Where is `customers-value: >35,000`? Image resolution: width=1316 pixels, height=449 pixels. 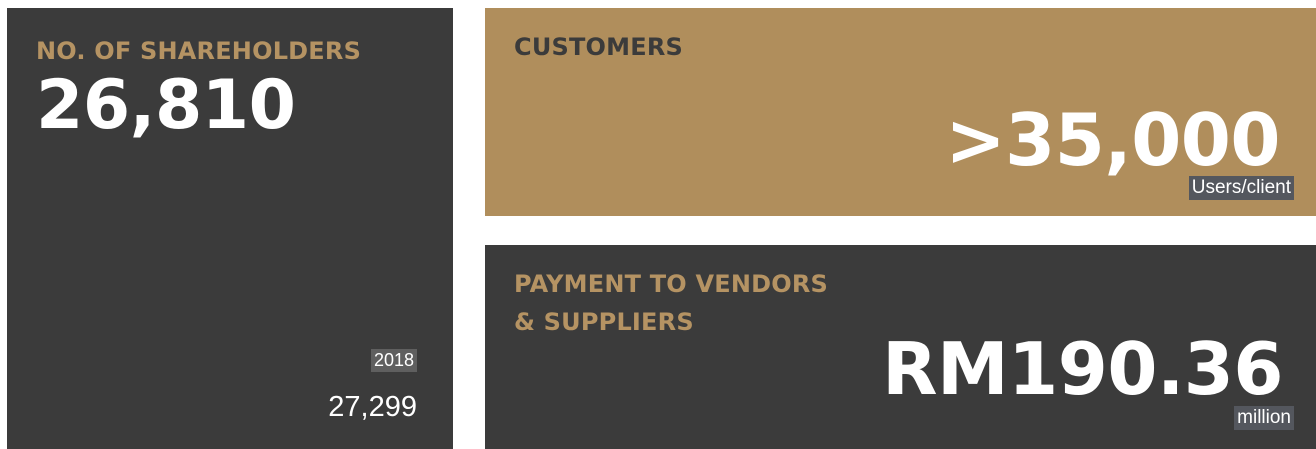 customers-value: >35,000 is located at coordinates (1112, 140).